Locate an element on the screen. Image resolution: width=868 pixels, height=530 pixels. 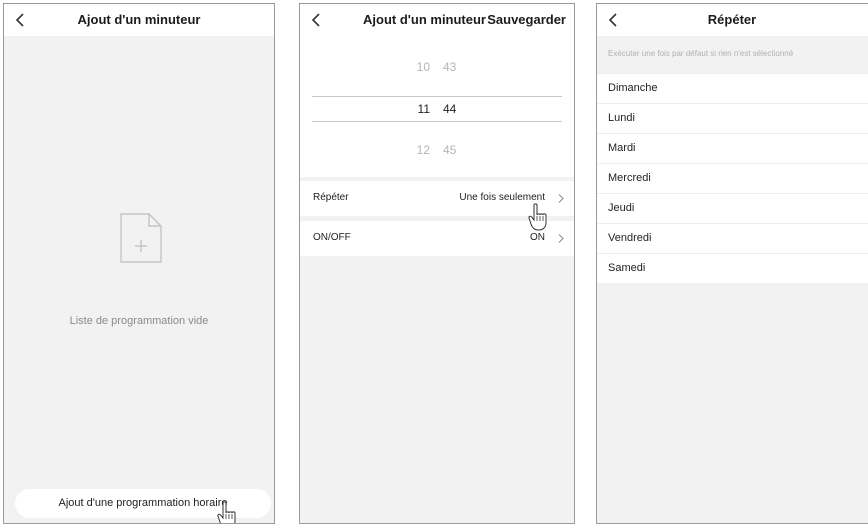
repeat-value: Une fois seulement is located at coordinates (502, 197).